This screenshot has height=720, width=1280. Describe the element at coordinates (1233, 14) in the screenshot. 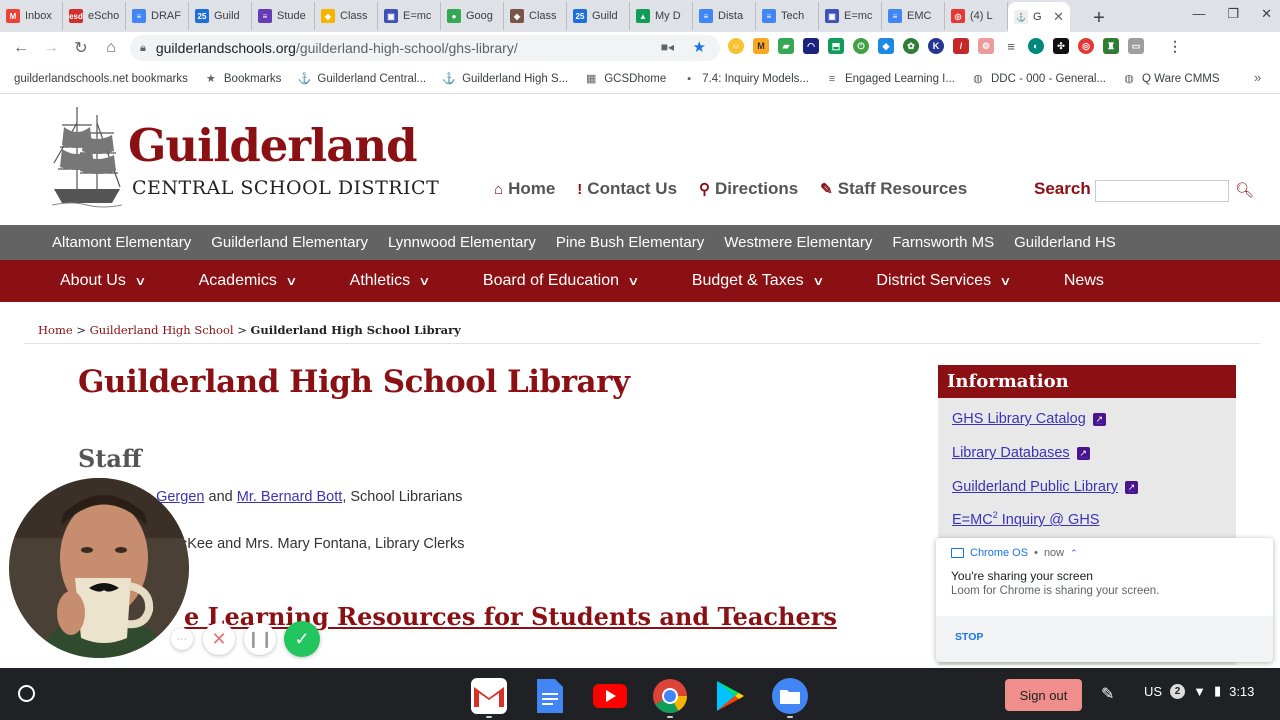

I see `restore-icon: ❐` at that location.